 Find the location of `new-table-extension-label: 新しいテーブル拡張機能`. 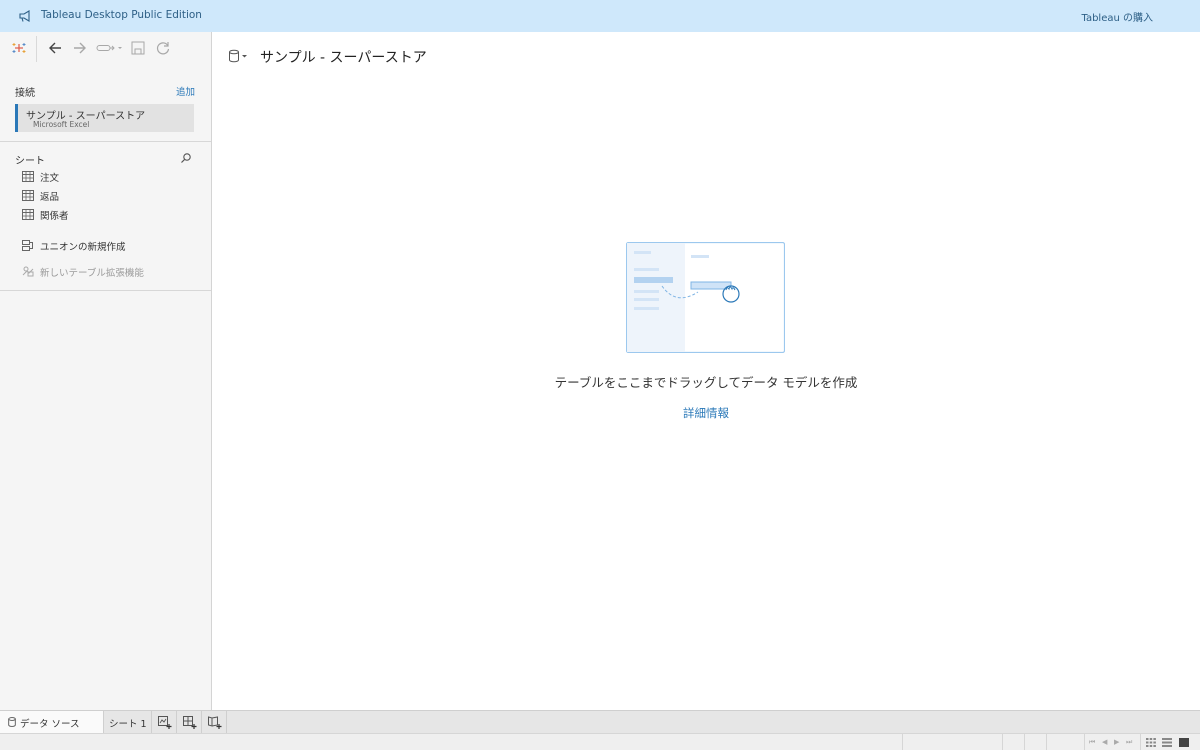

new-table-extension-label: 新しいテーブル拡張機能 is located at coordinates (92, 273).